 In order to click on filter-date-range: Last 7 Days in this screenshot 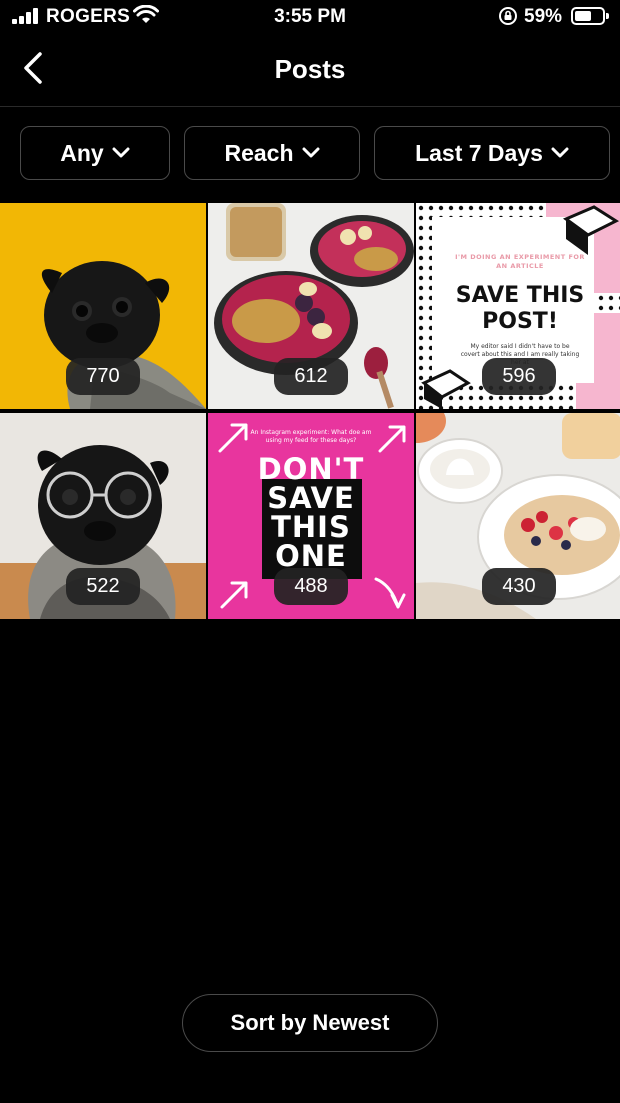, I will do `click(492, 153)`.